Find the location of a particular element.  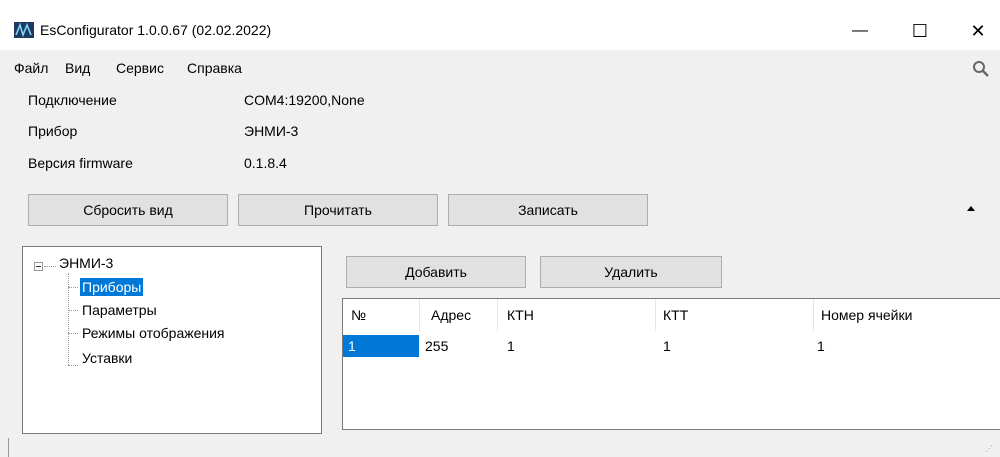

column-address: Адрес is located at coordinates (451, 315).